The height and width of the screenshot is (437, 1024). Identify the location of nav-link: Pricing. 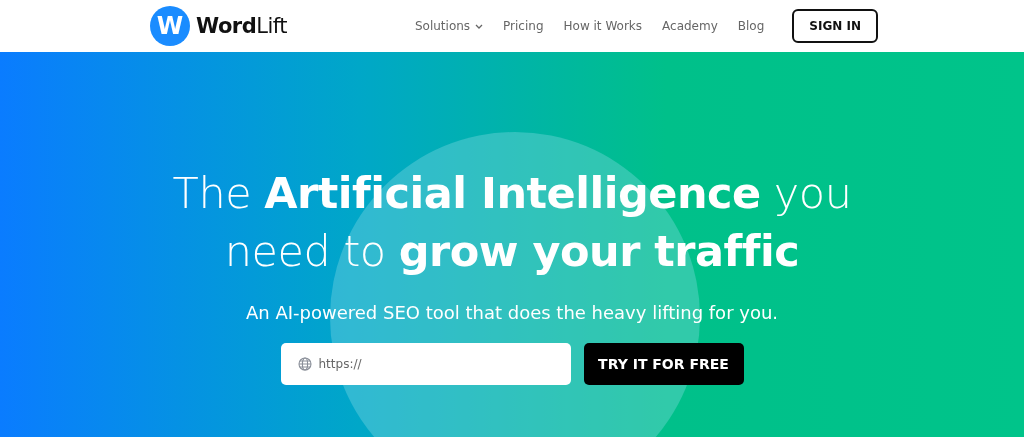
(523, 26).